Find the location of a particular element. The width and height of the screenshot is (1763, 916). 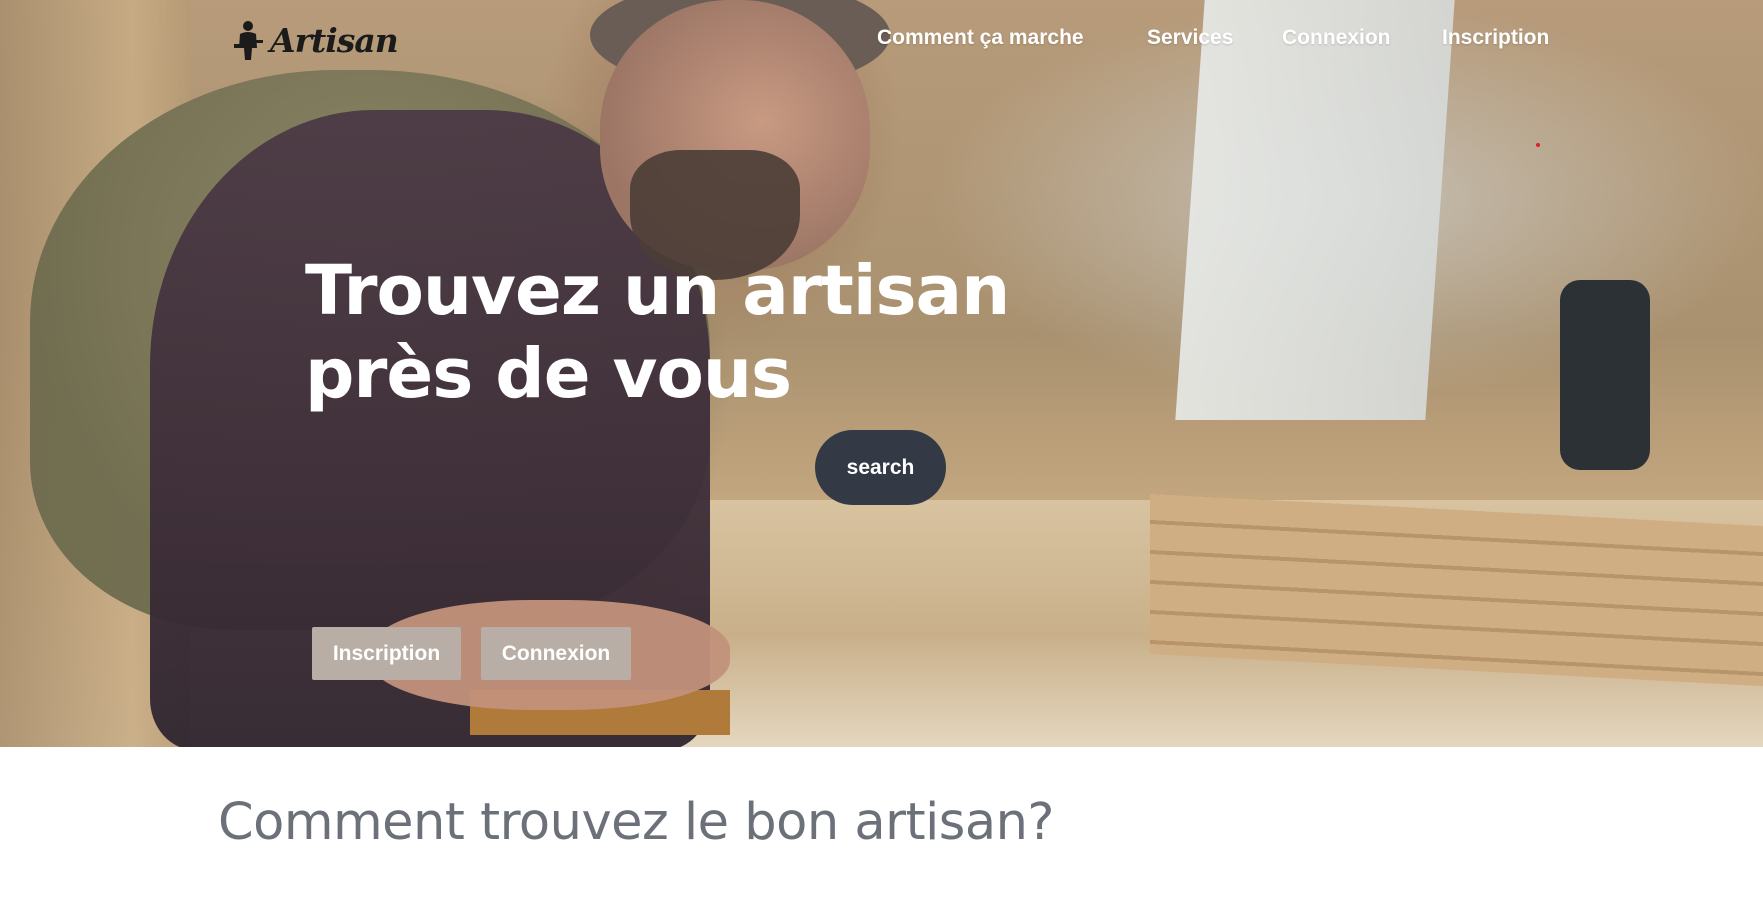

nav-link-services: Services is located at coordinates (1190, 38).